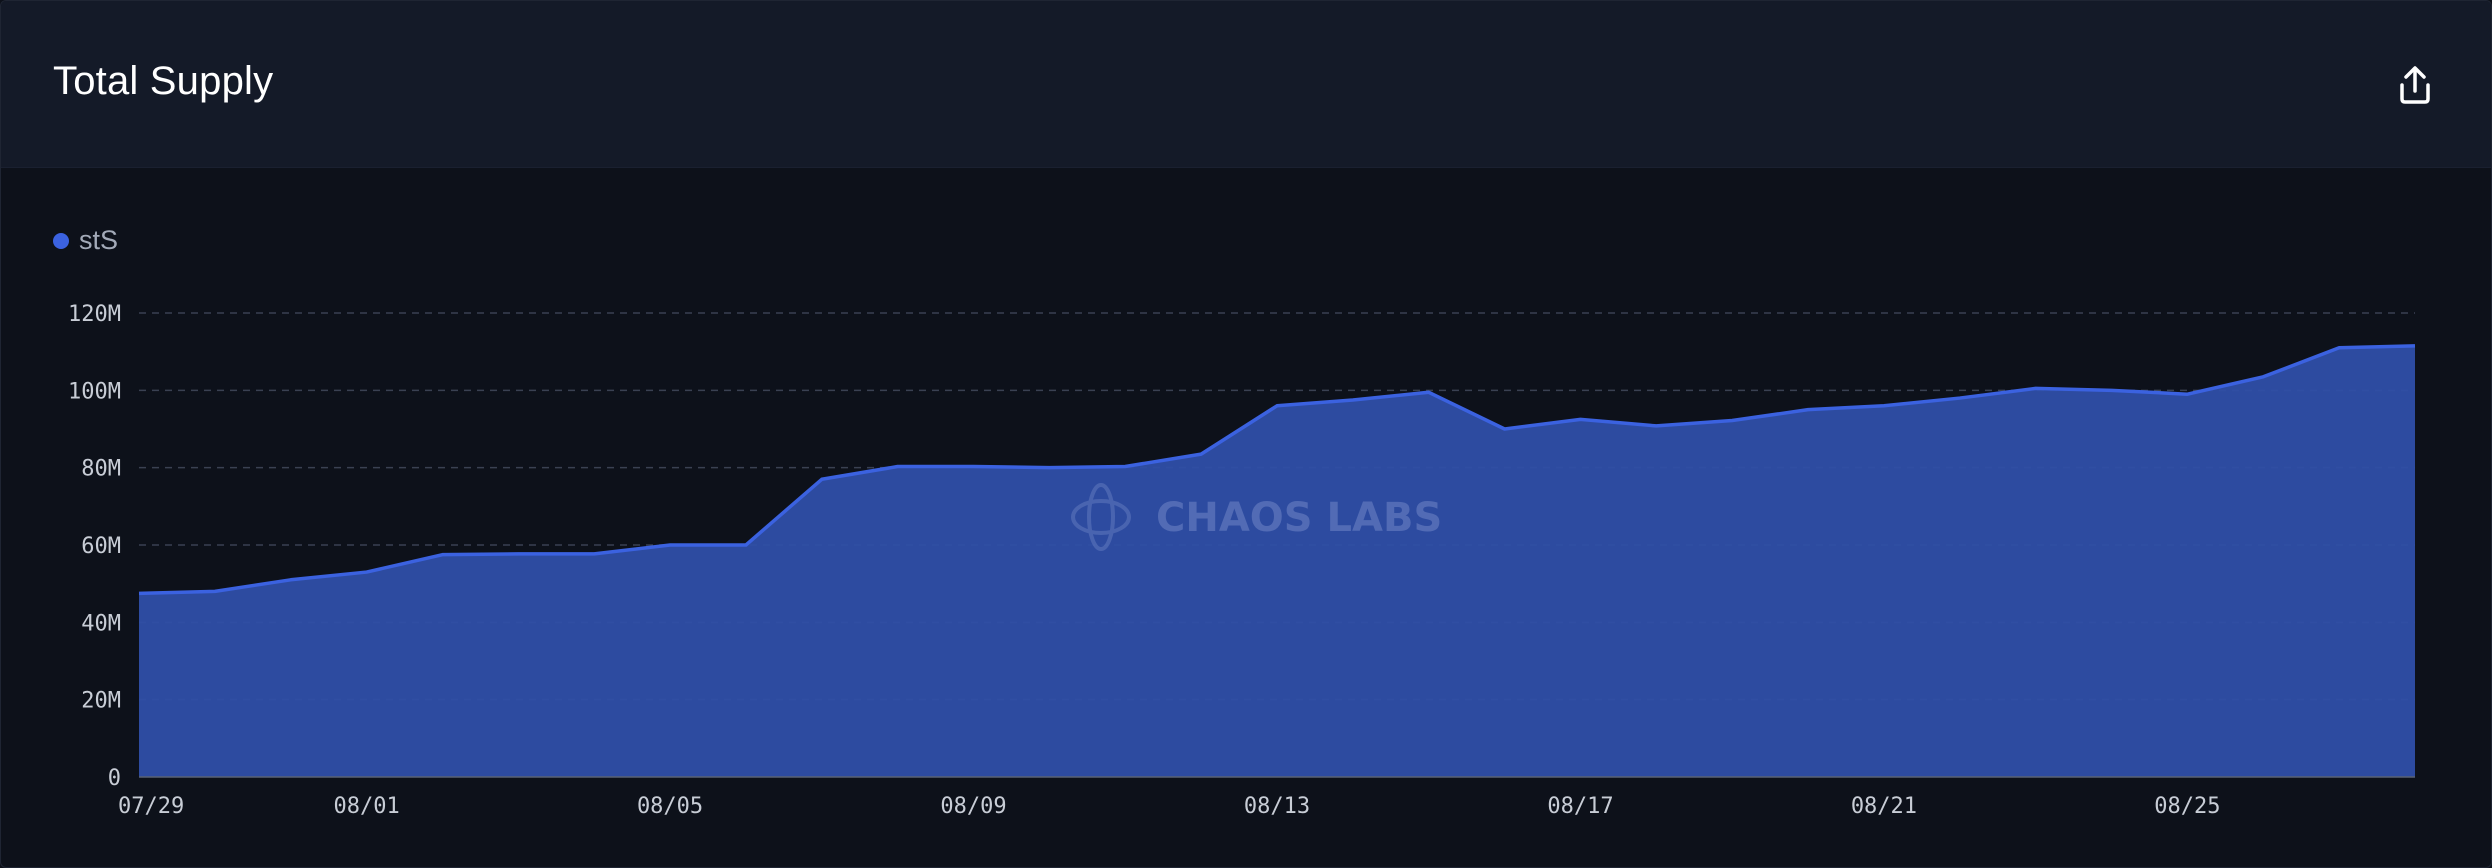 The image size is (2492, 868). I want to click on y-tick-label: 120M, so click(94, 314).